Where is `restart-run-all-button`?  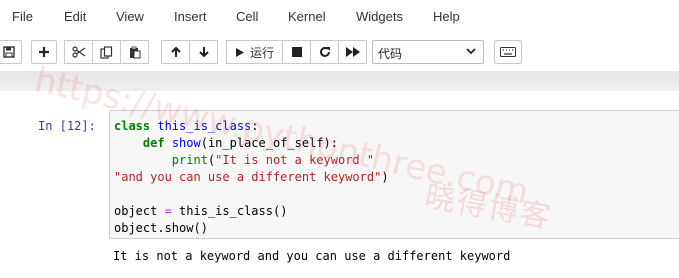 restart-run-all-button is located at coordinates (352, 52).